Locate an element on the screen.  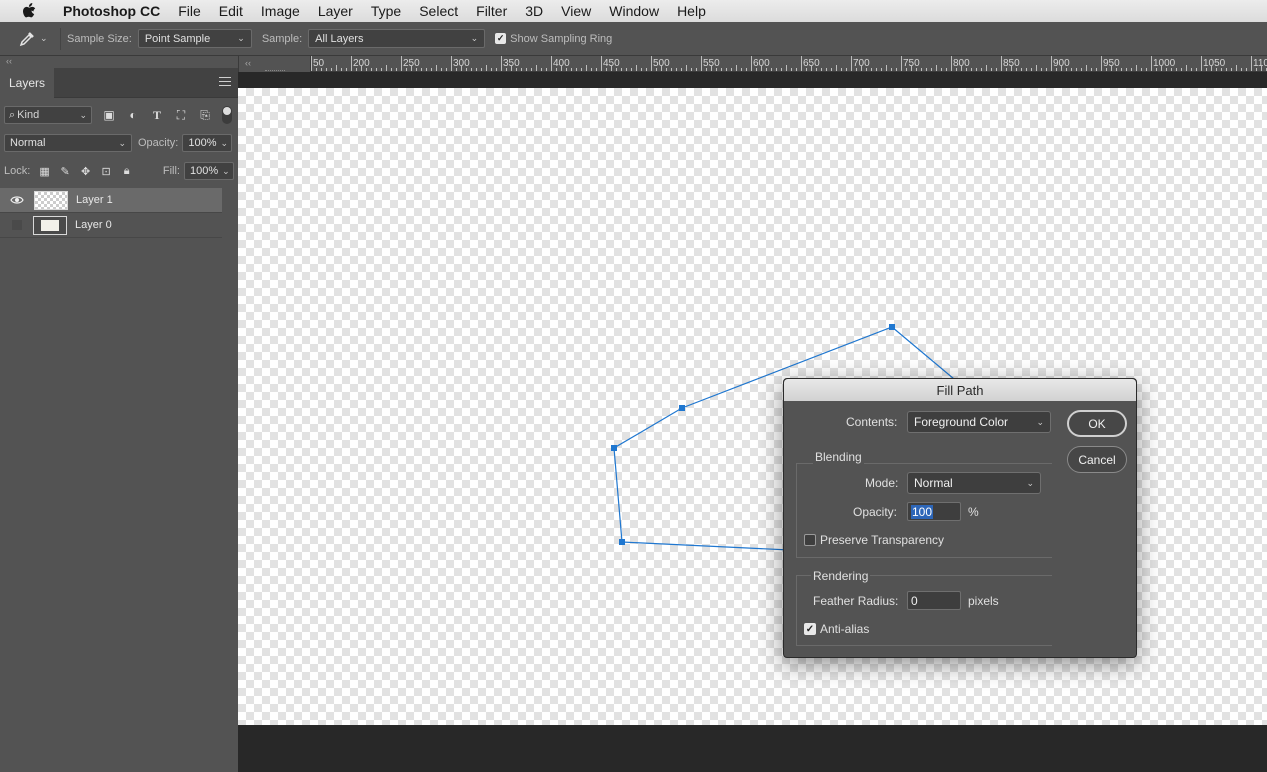
layer-list: Layer 1 Layer 0 is located at coordinates (111, 213).